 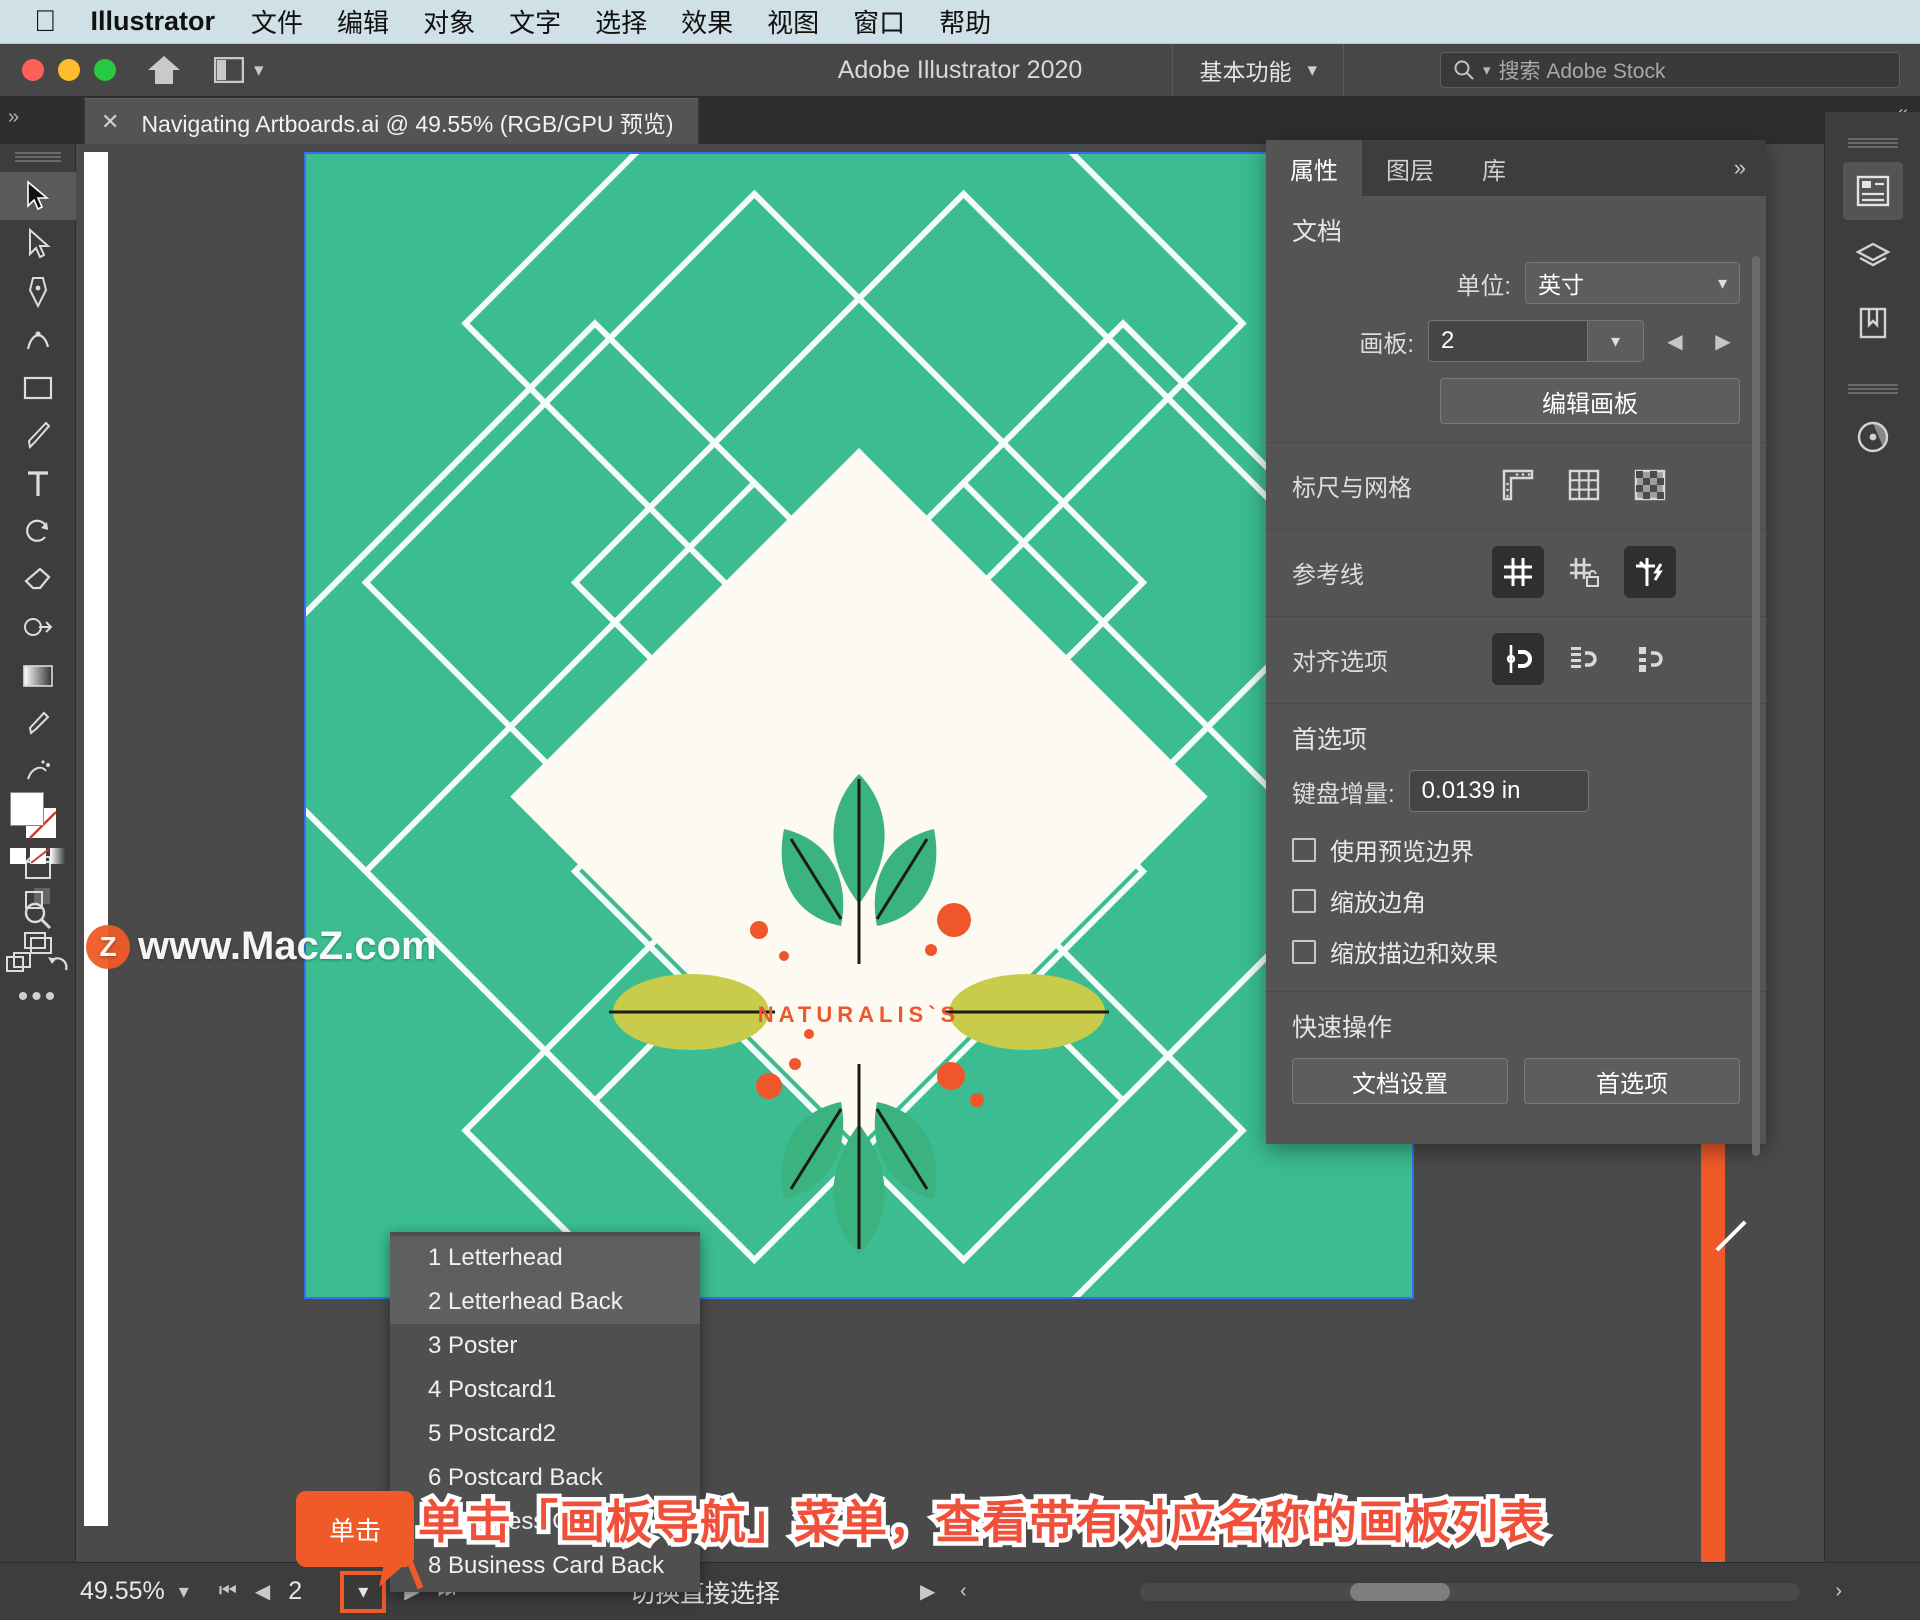 I want to click on checkbox-scale-strokes-effects: 缩放描边和效果, so click(x=1516, y=951).